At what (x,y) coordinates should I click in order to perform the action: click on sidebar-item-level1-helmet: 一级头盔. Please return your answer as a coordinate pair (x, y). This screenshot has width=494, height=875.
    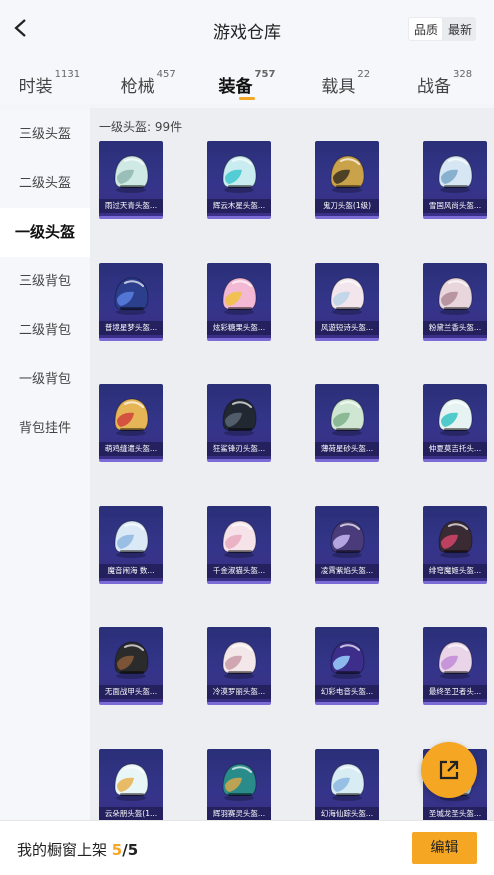
    Looking at the image, I should click on (45, 232).